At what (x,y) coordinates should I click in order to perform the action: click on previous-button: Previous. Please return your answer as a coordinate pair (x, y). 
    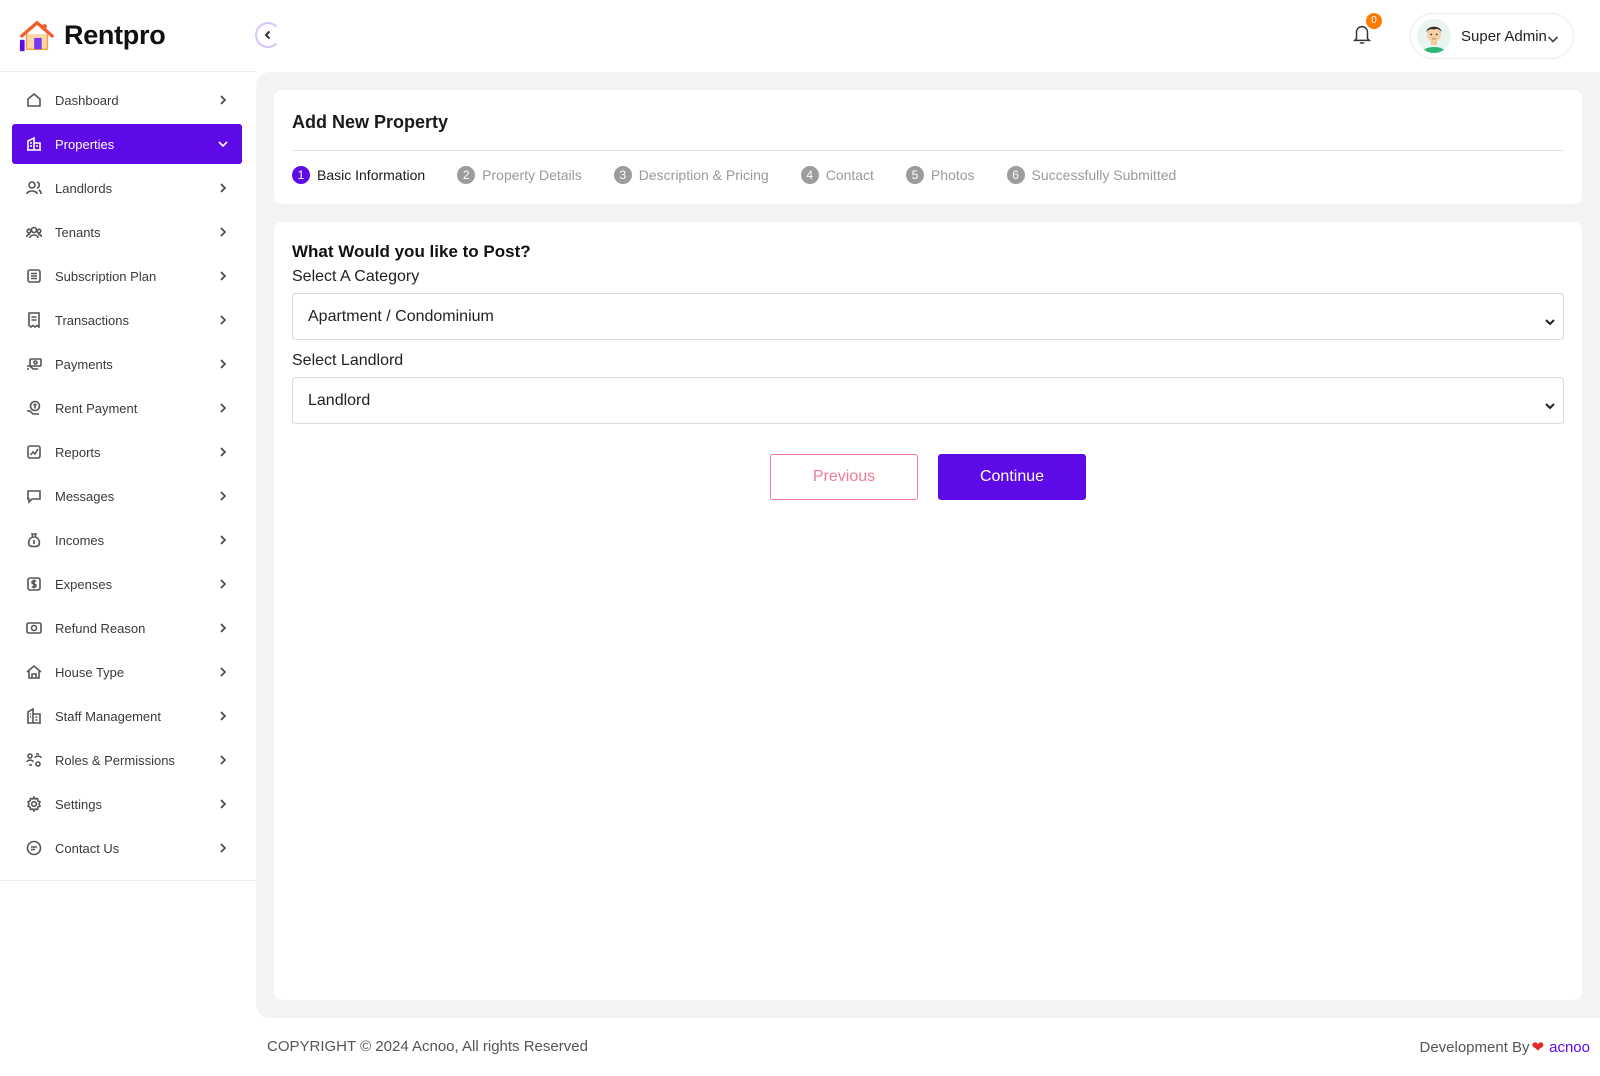
    Looking at the image, I should click on (844, 477).